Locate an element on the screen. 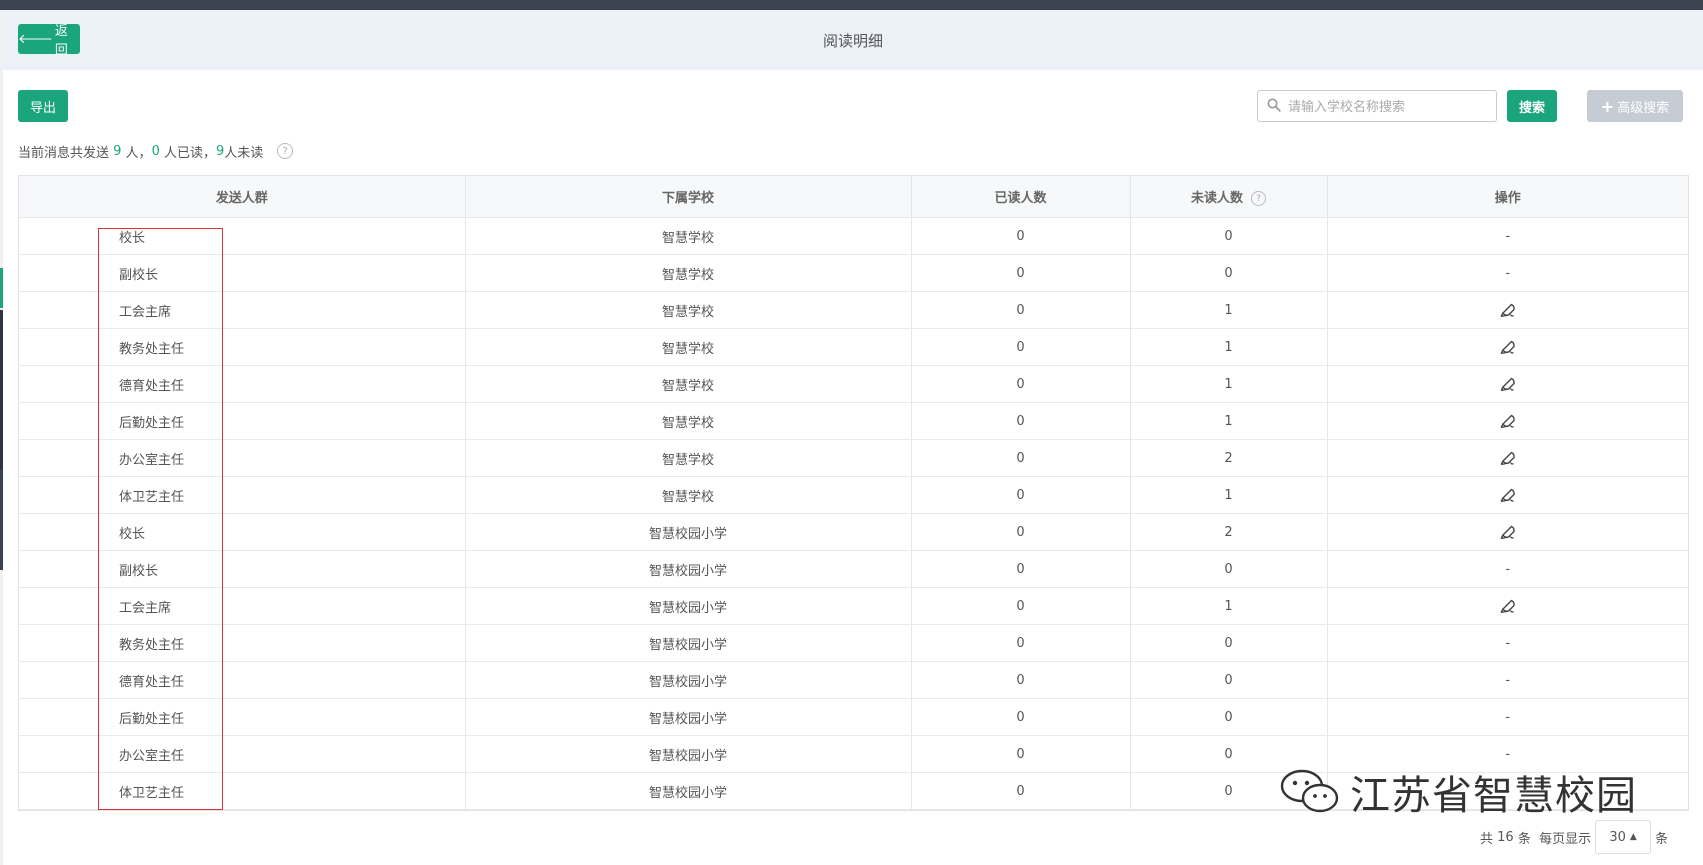 This screenshot has width=1703, height=865. table-row: 德育处主任 智慧校园小学 0 0- is located at coordinates (853, 680).